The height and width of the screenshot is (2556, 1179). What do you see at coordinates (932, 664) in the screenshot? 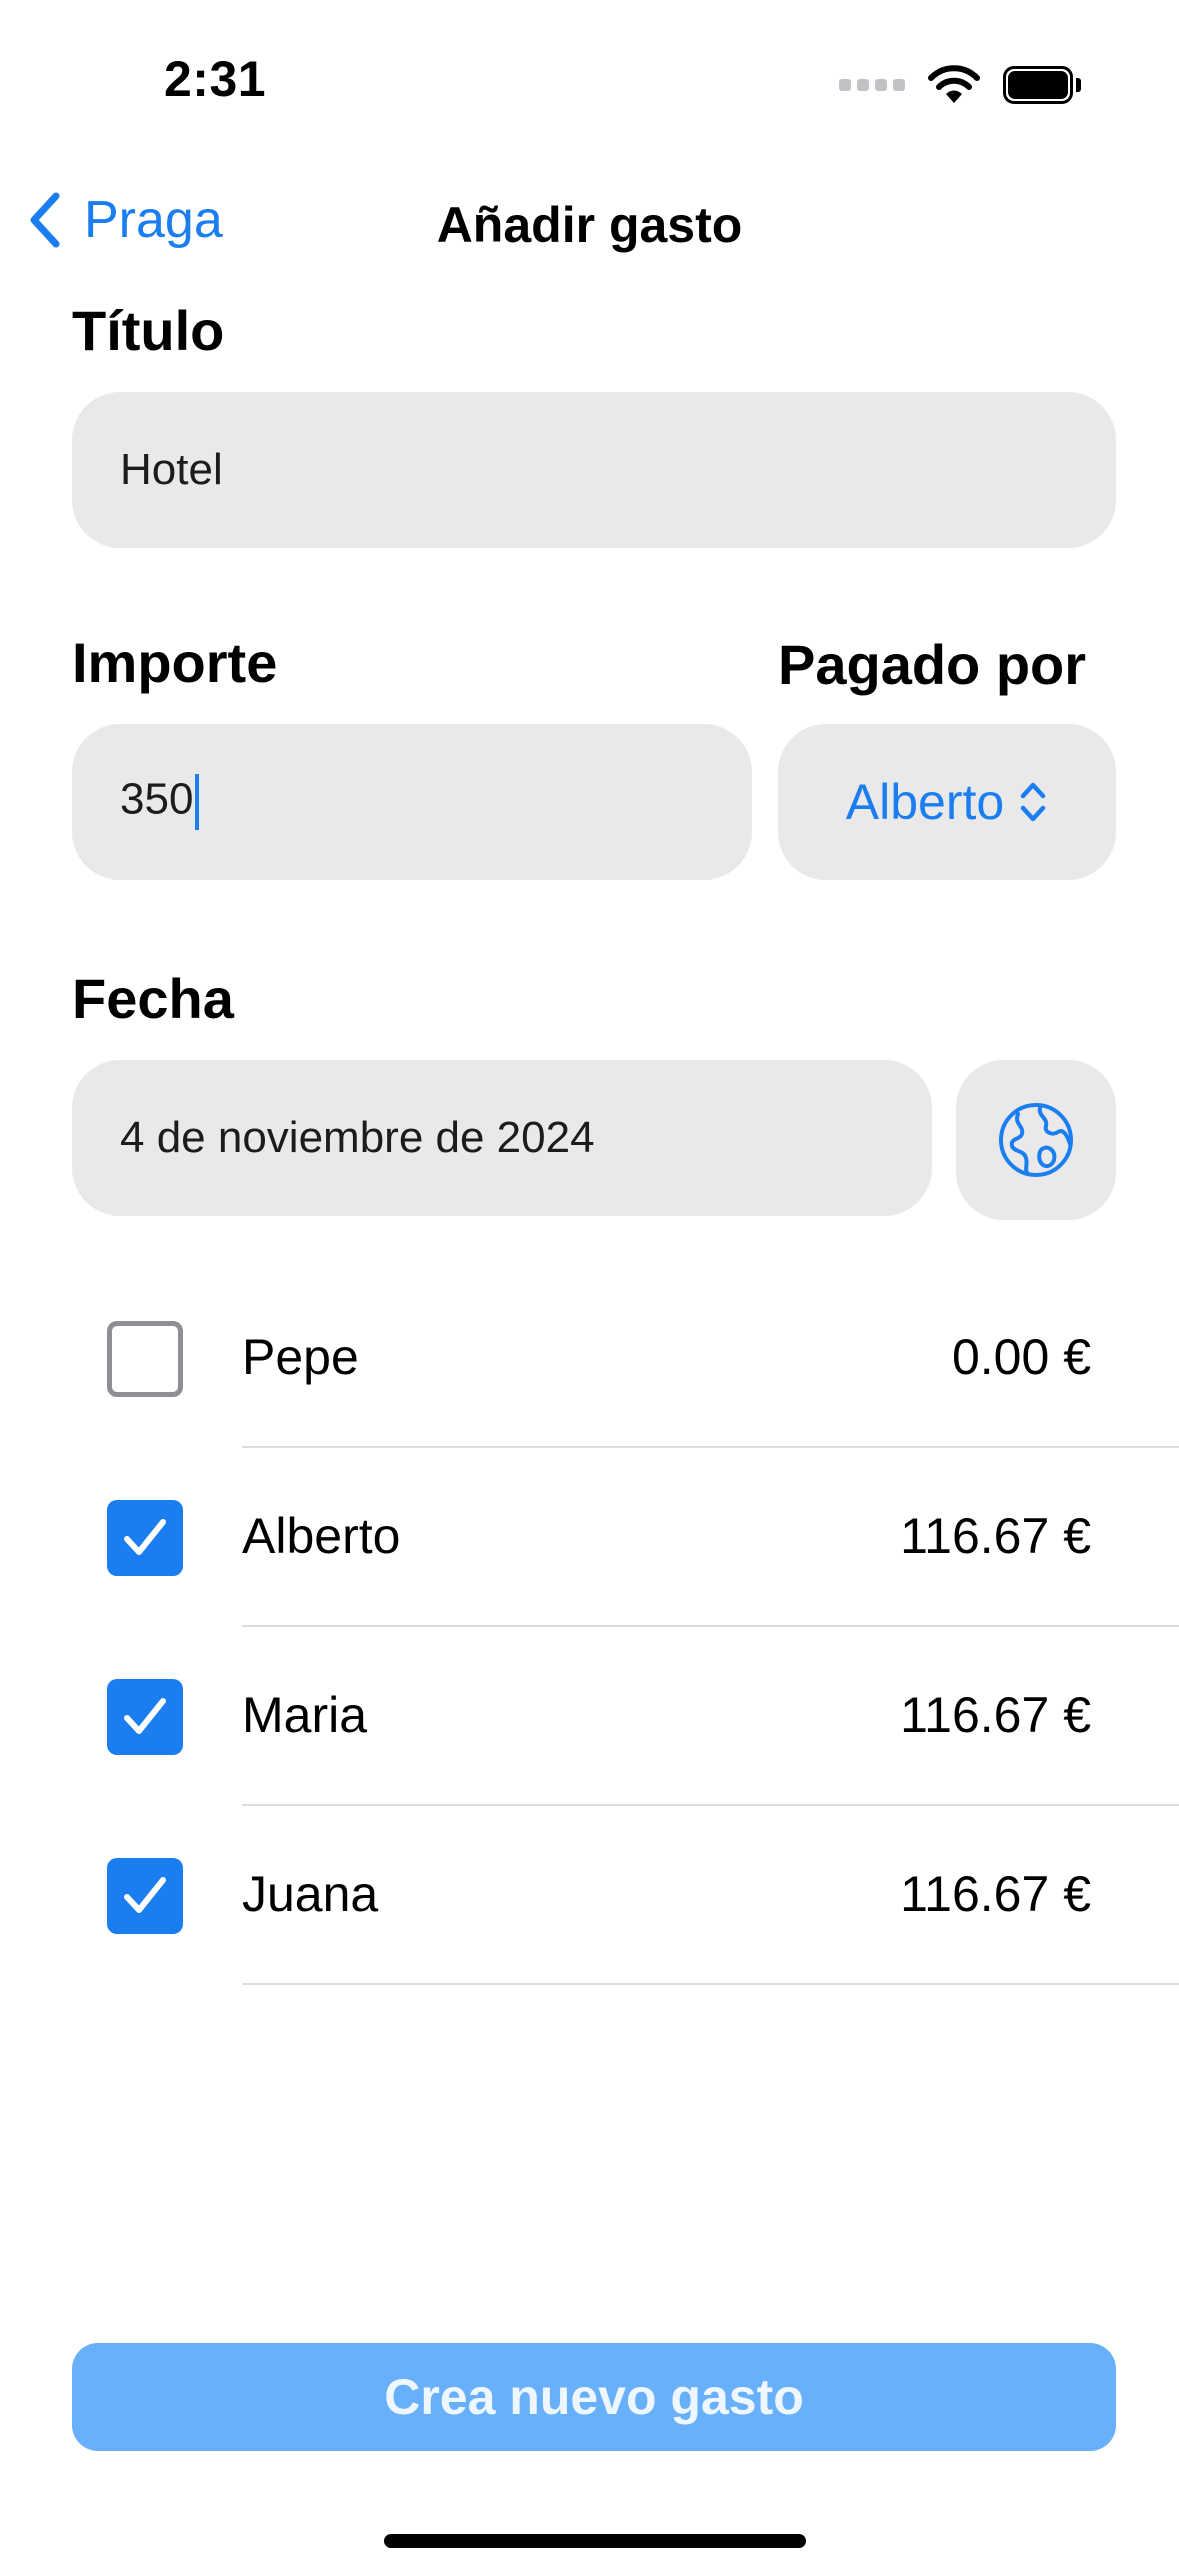
I see `paid-by-label: Pagado por` at bounding box center [932, 664].